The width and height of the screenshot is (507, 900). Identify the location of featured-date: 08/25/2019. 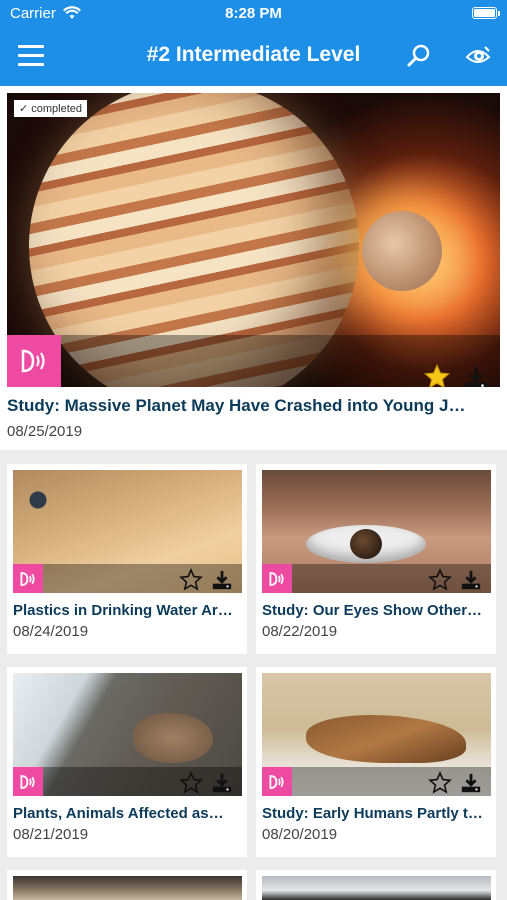
(45, 431).